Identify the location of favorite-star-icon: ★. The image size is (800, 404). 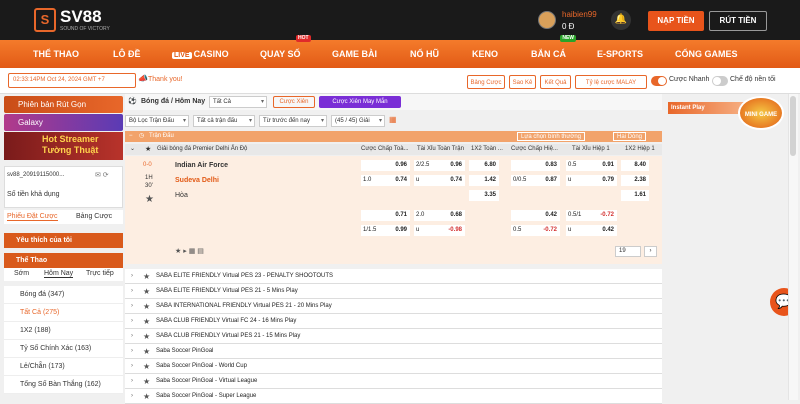
(149, 199).